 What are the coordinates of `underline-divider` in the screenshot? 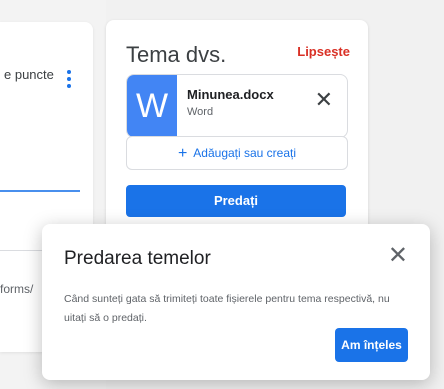 It's located at (40, 191).